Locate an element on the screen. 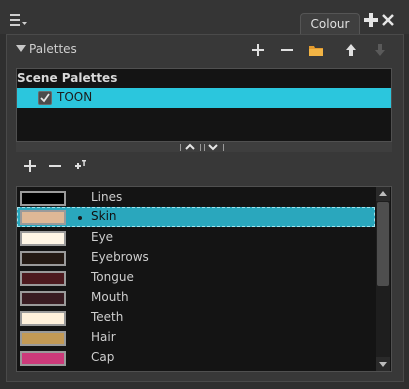 The image size is (409, 389). palettes-label: Palettes is located at coordinates (53, 49).